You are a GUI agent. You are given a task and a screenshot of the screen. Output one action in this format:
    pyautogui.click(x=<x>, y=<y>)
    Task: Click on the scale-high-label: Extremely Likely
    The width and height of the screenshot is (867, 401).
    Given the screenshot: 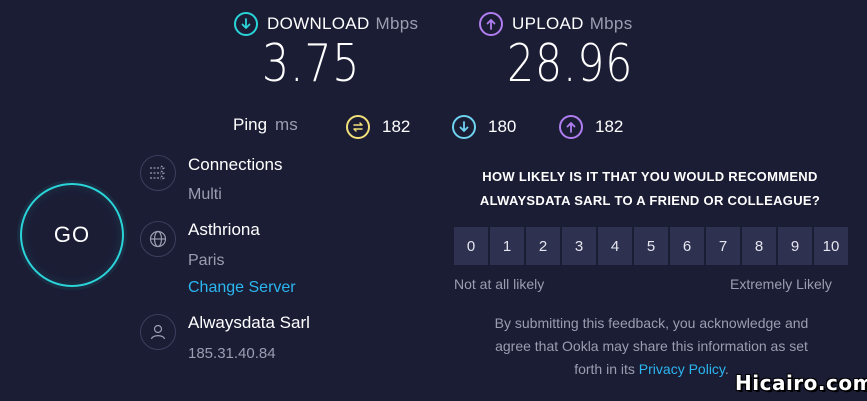 What is the action you would take?
    pyautogui.click(x=781, y=284)
    